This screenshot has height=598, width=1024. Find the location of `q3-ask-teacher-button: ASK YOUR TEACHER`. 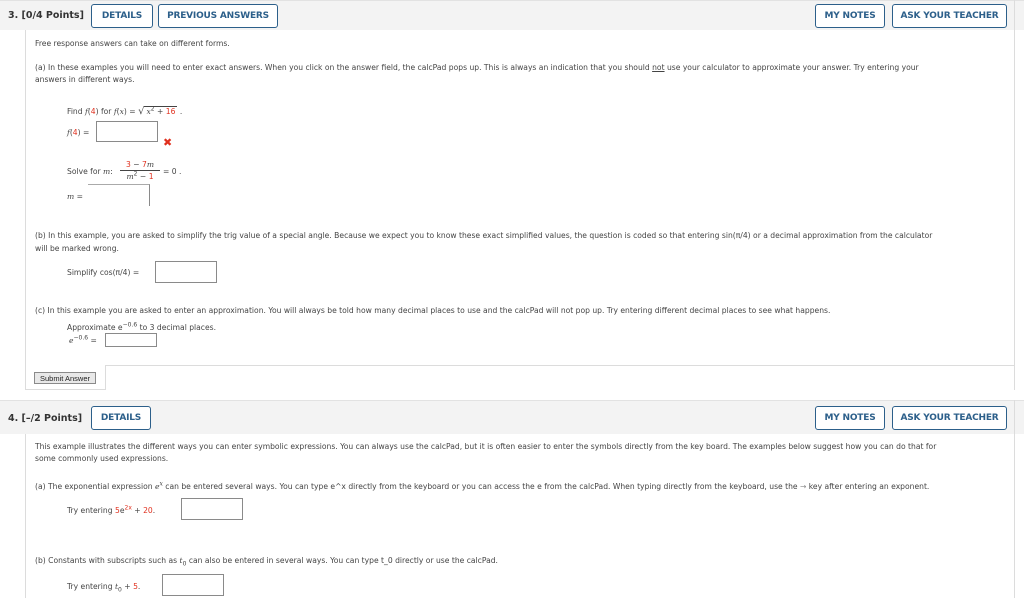

q3-ask-teacher-button: ASK YOUR TEACHER is located at coordinates (949, 16).